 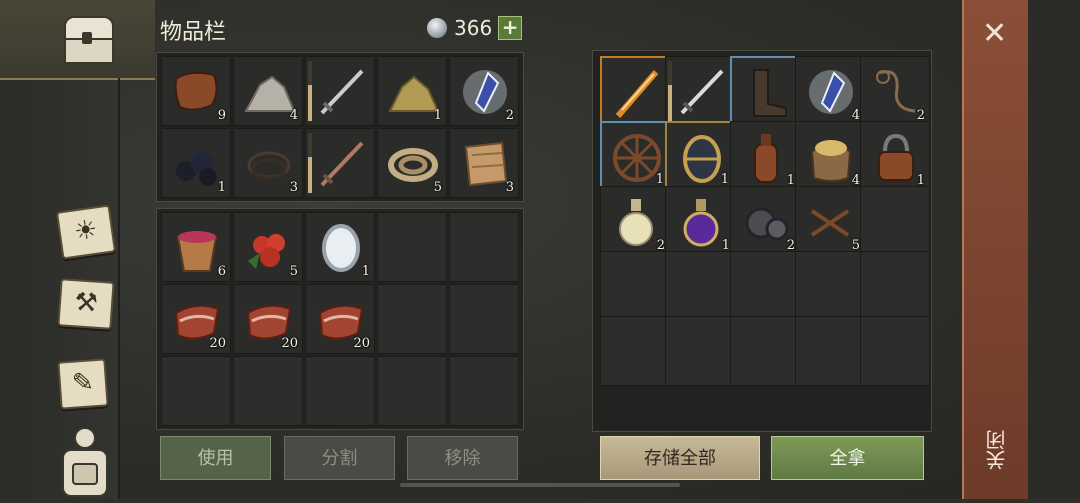 I want to click on item-slot-stone-pile: 4, so click(x=268, y=91).